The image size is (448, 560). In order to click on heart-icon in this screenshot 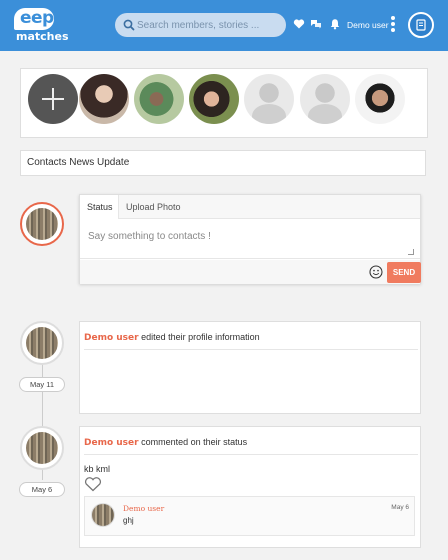, I will do `click(299, 24)`.